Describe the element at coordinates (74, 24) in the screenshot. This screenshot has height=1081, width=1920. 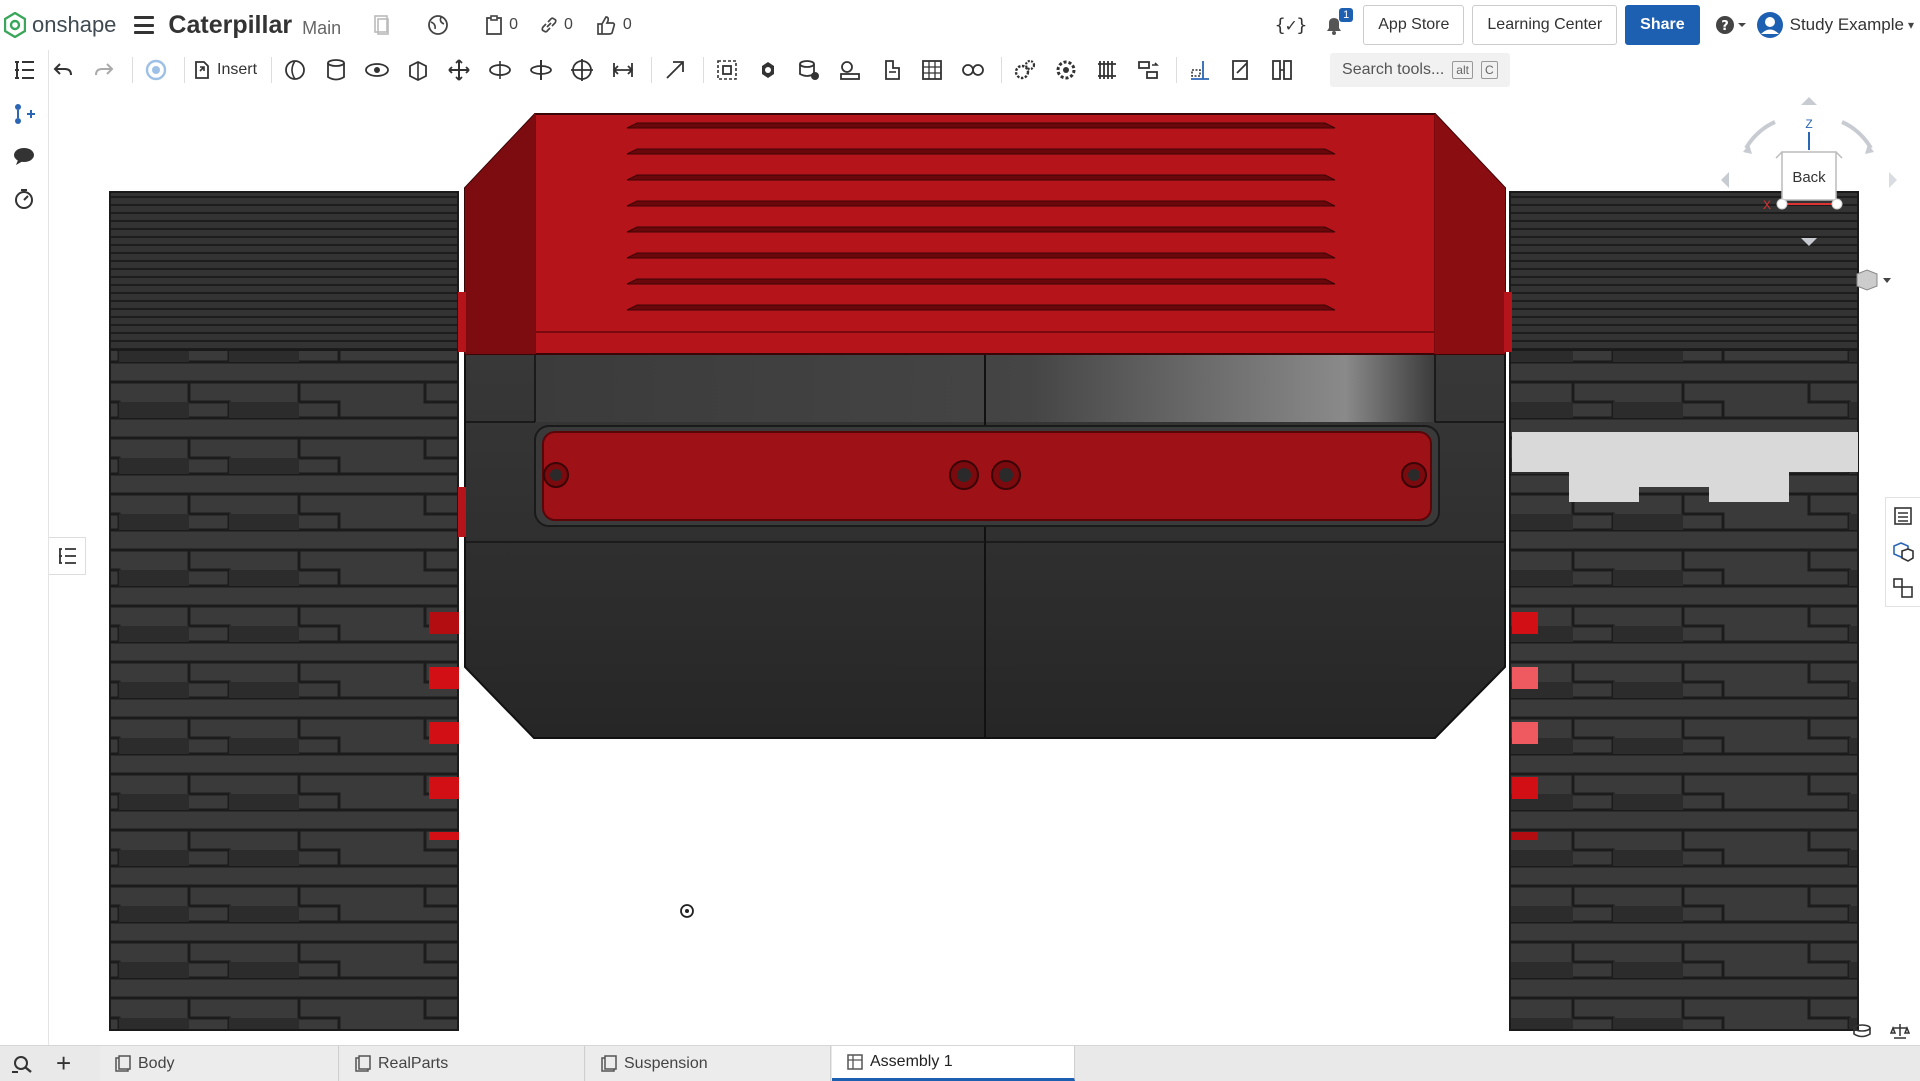
I see `brand-name: onshape` at that location.